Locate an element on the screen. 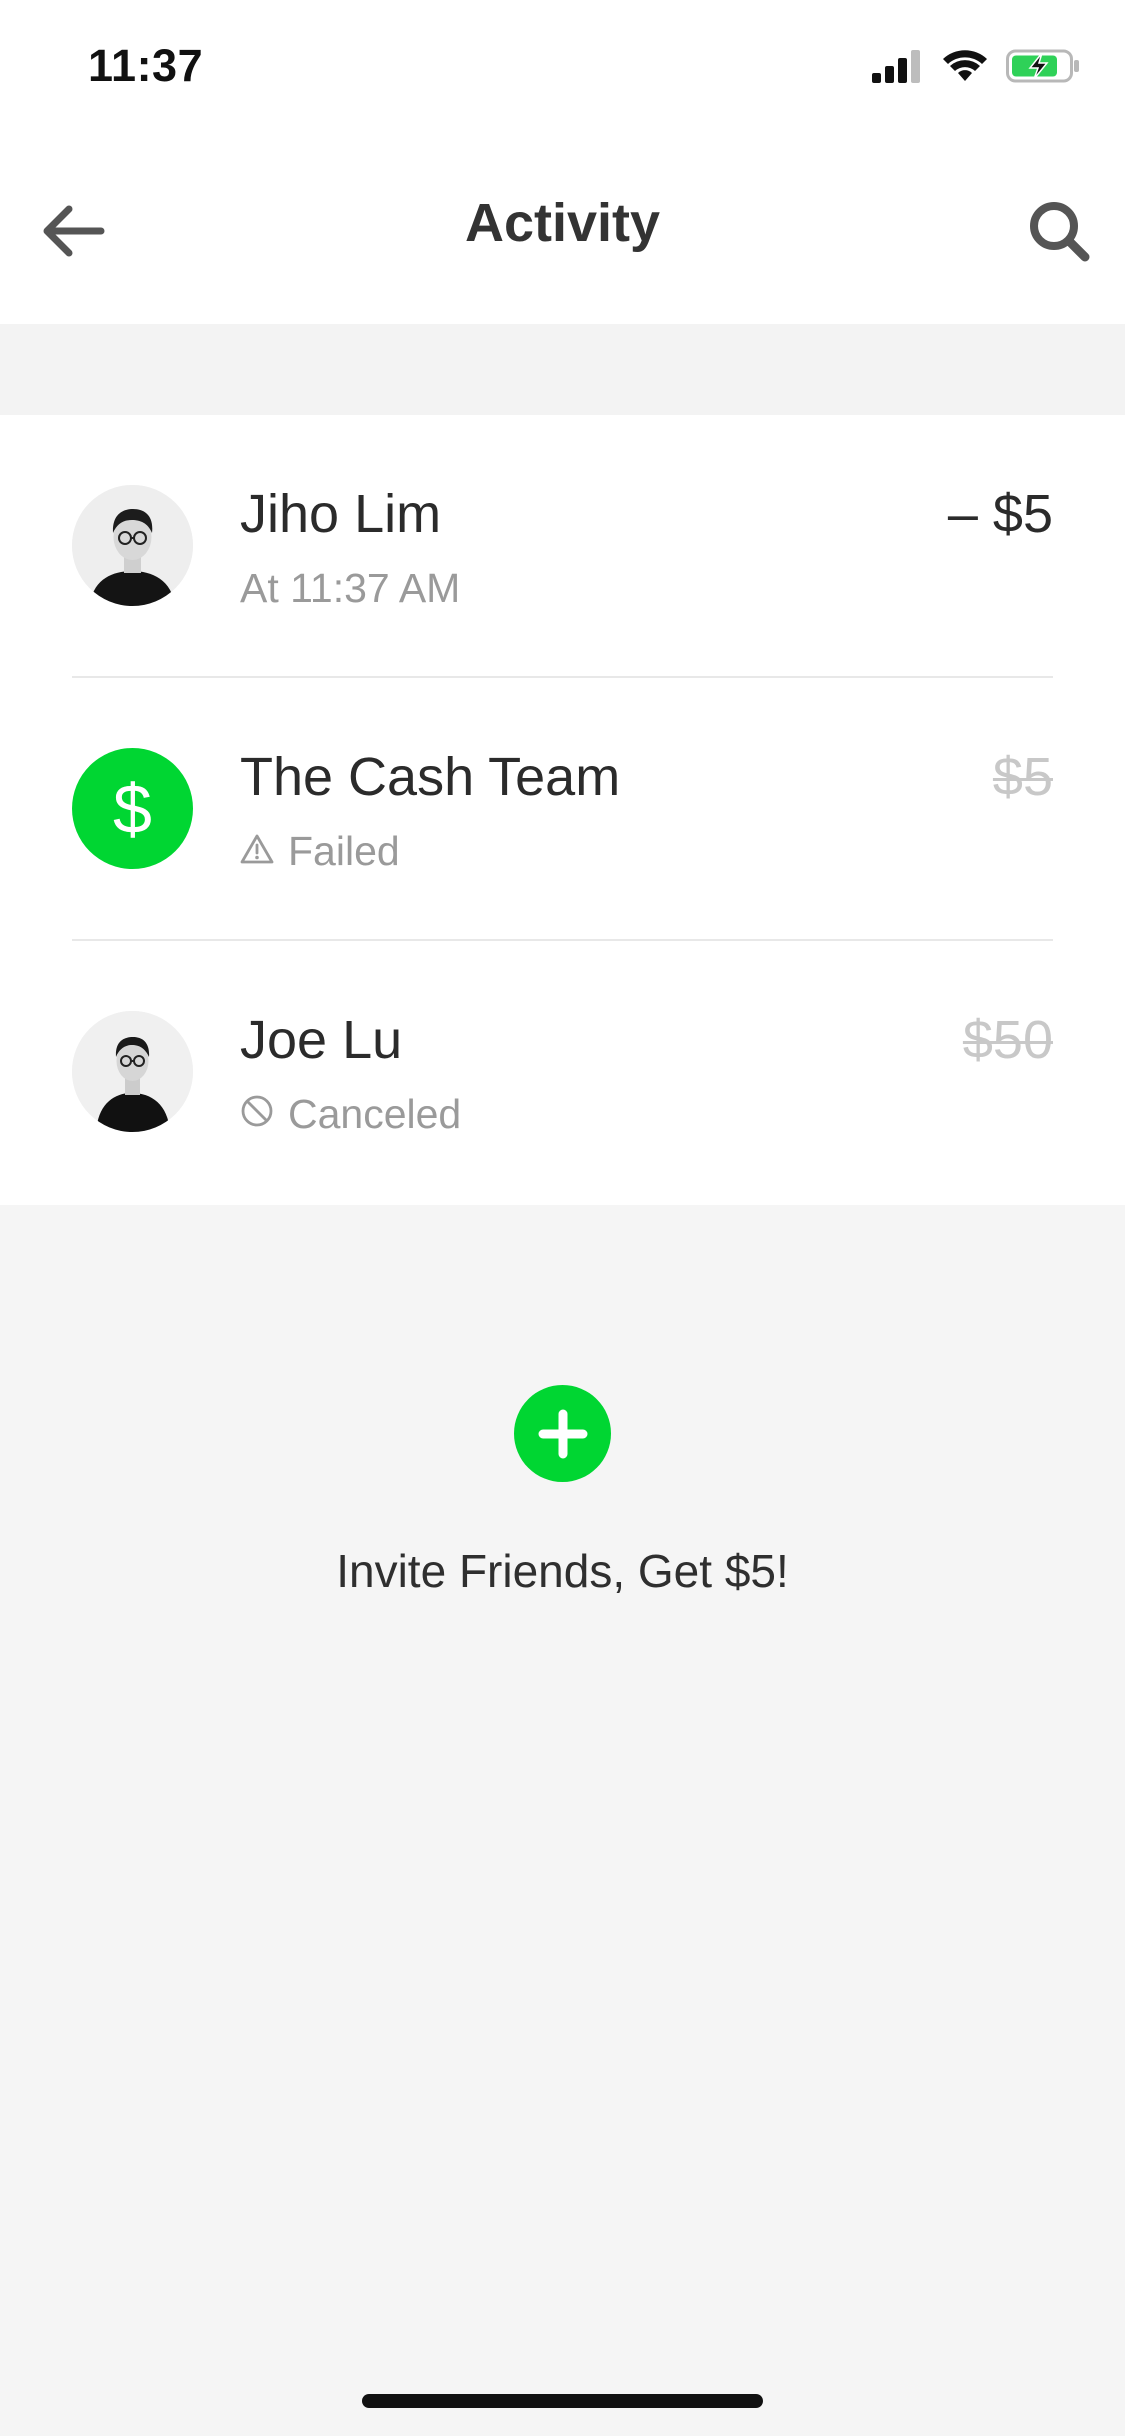 The image size is (1125, 2436). payment-amount: – $5 is located at coordinates (1000, 514).